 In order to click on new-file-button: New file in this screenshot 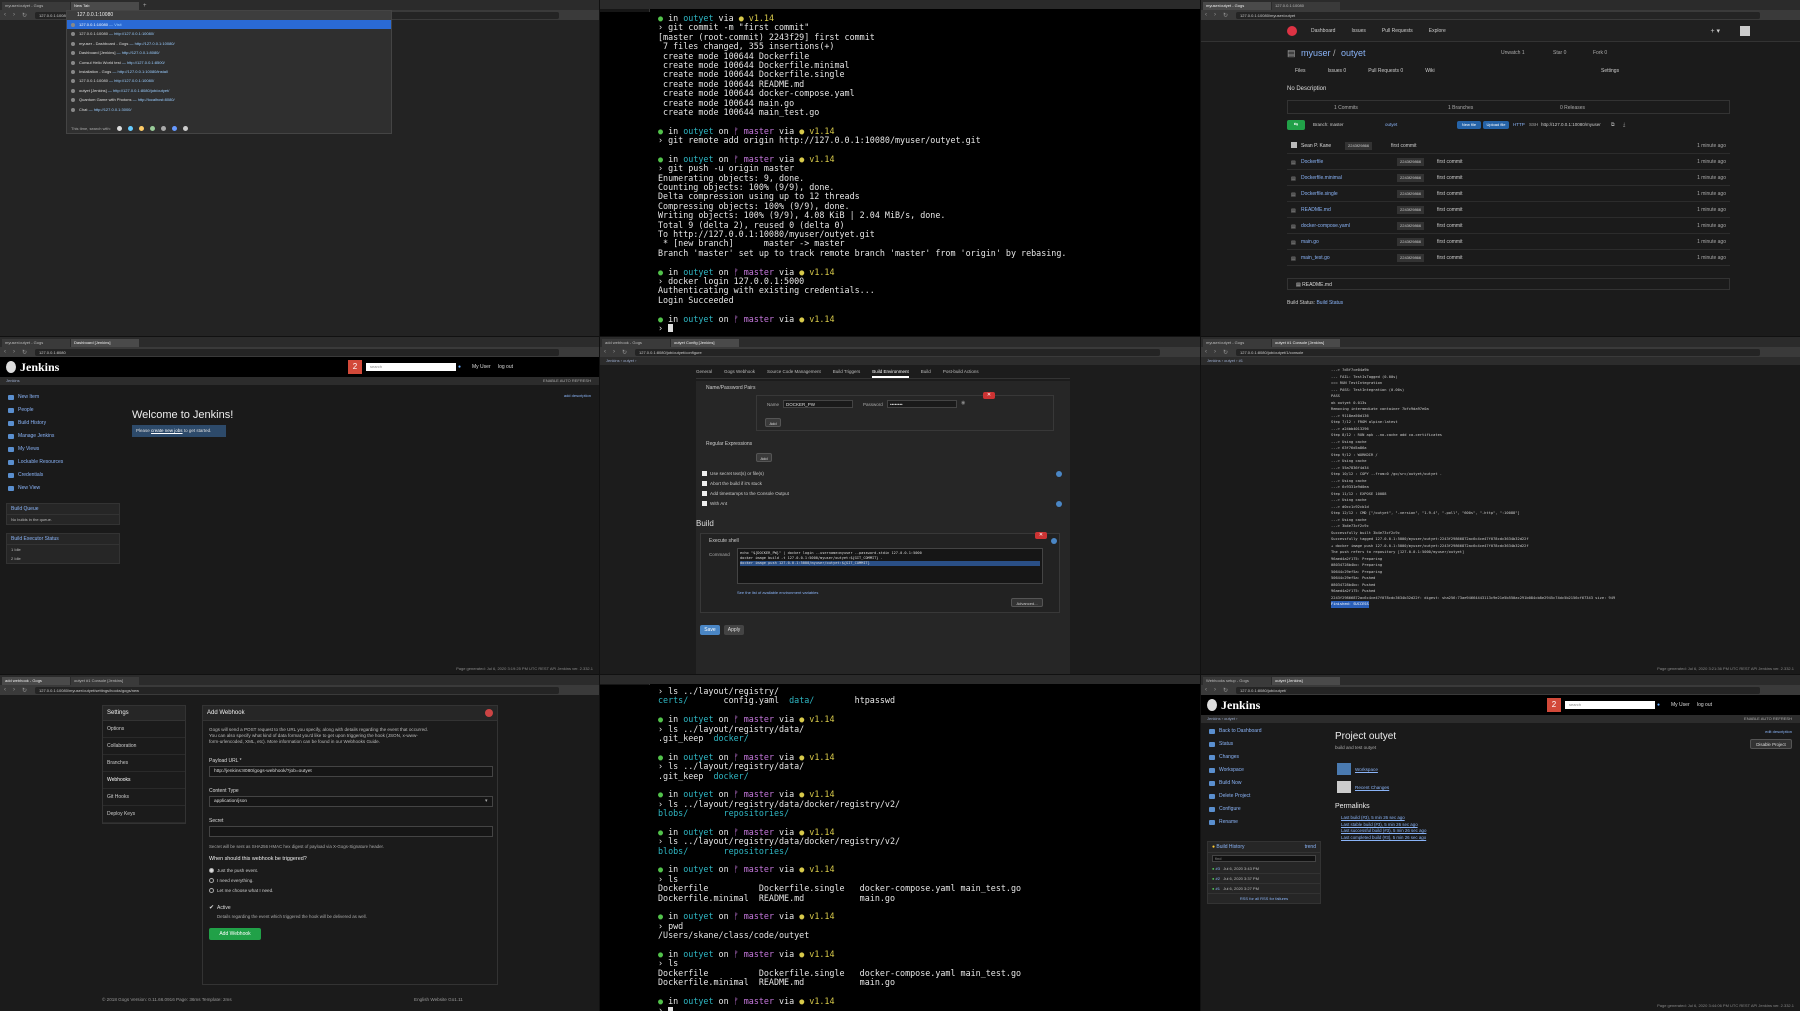, I will do `click(1469, 125)`.